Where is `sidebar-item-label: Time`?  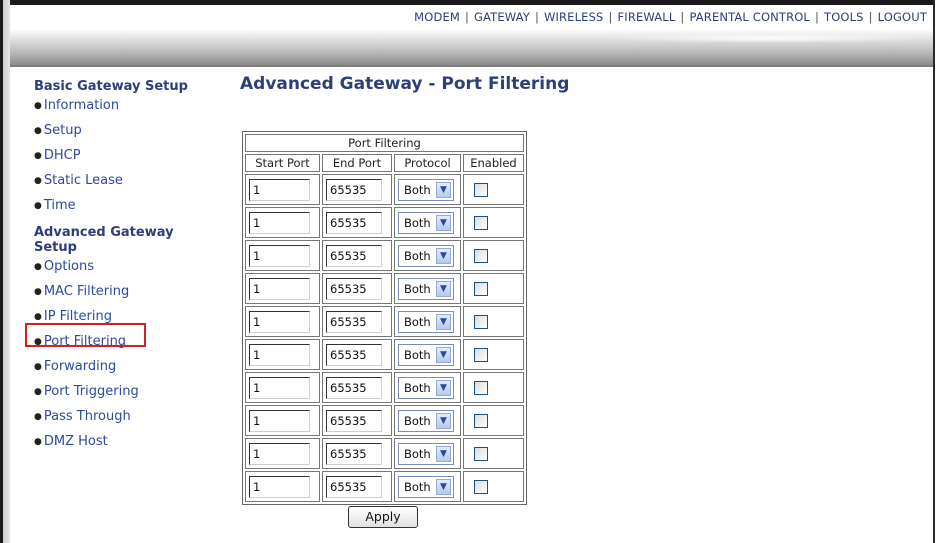 sidebar-item-label: Time is located at coordinates (59, 205).